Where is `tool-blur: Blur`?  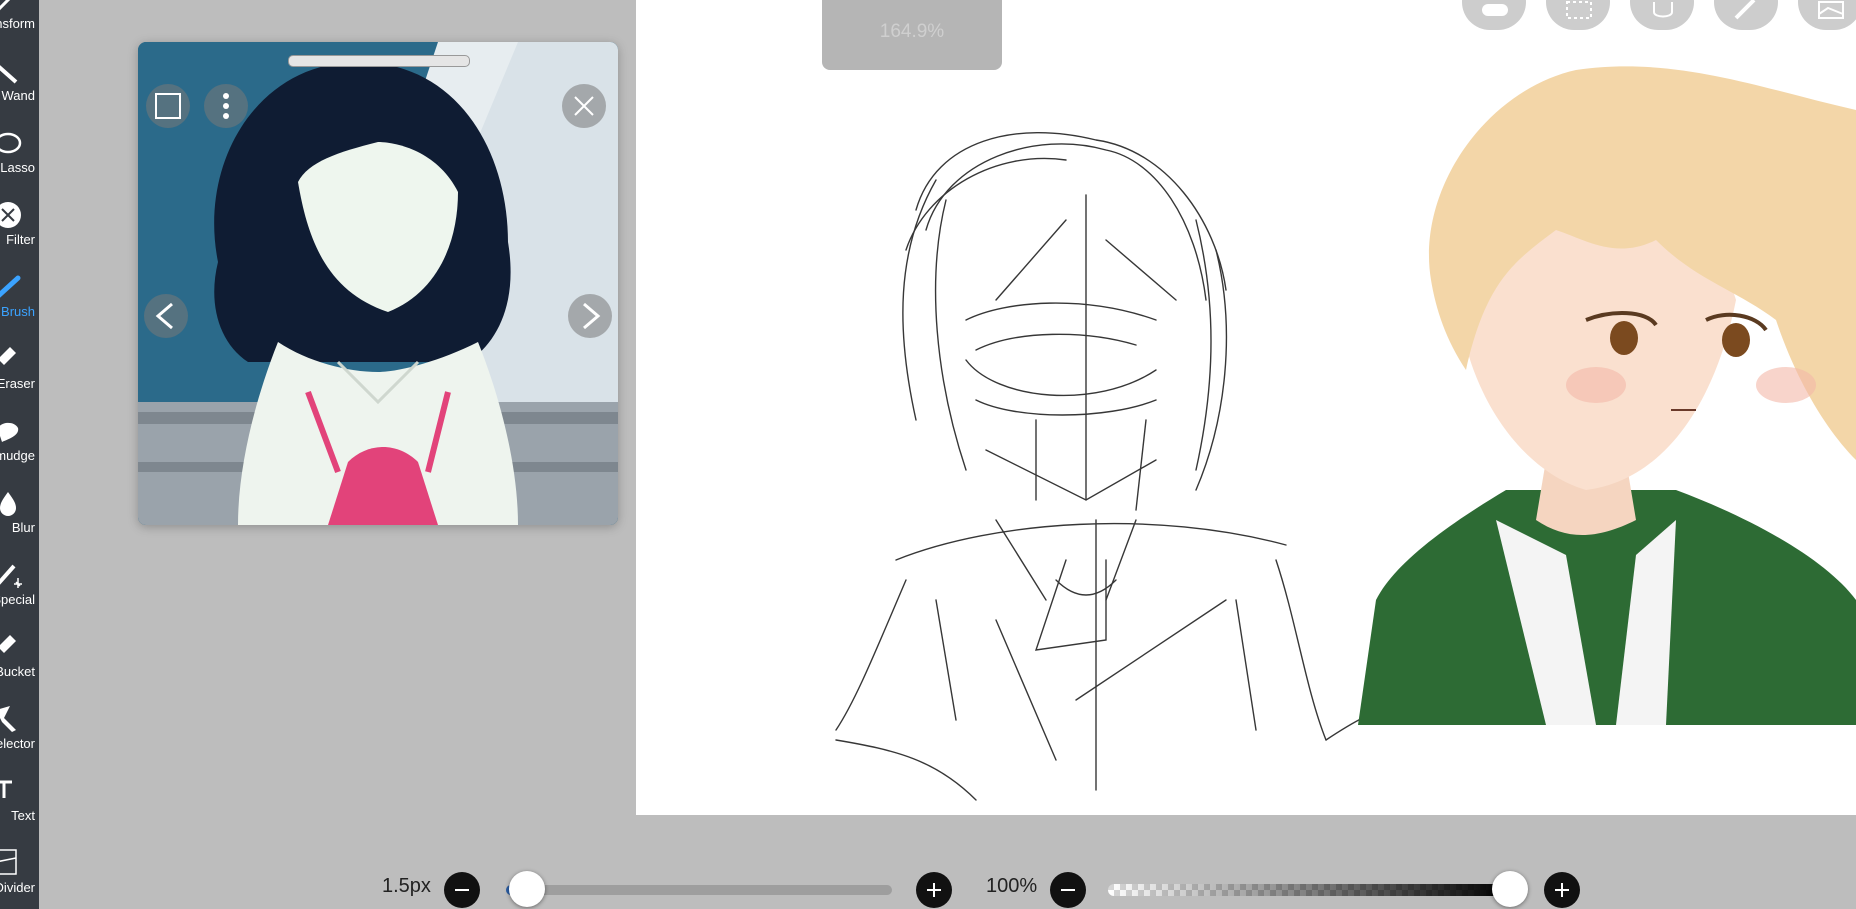
tool-blur: Blur is located at coordinates (19, 520).